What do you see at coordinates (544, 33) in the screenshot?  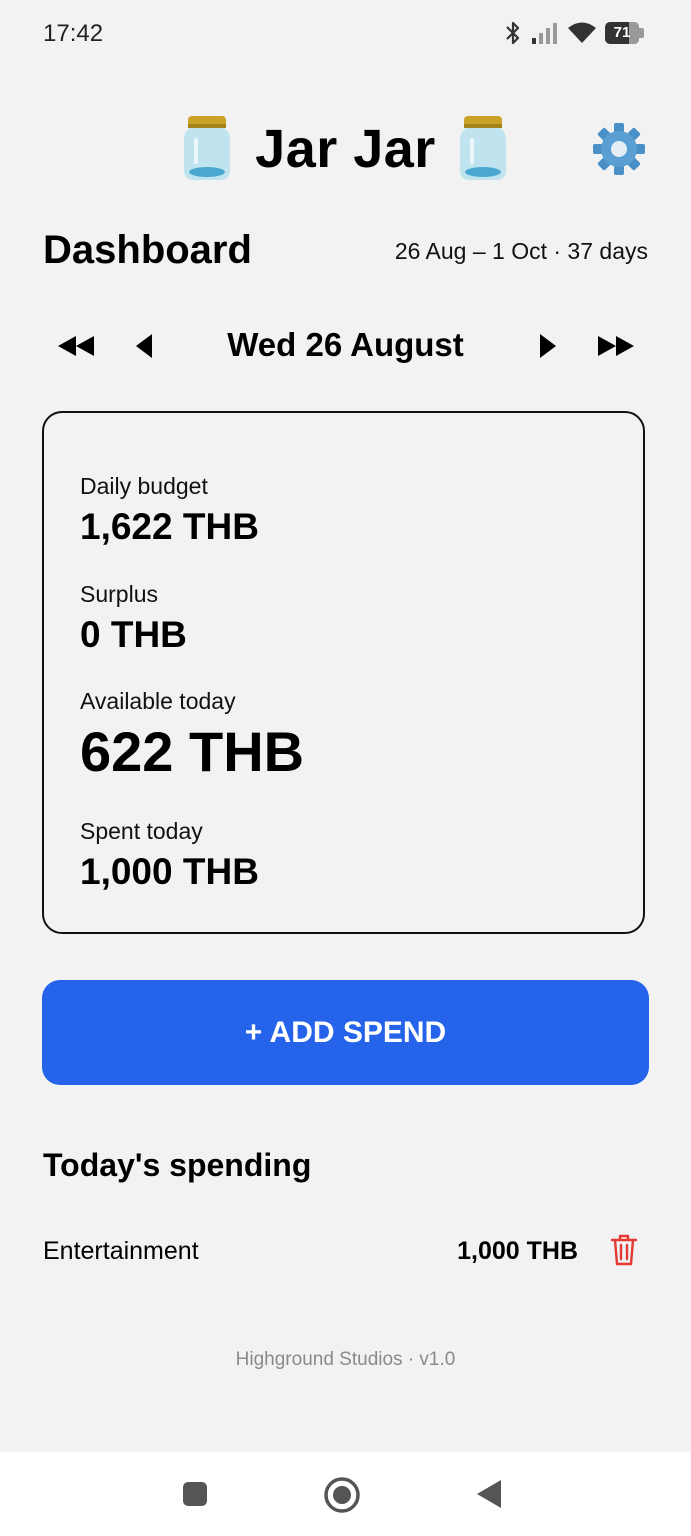 I see `signal-icon` at bounding box center [544, 33].